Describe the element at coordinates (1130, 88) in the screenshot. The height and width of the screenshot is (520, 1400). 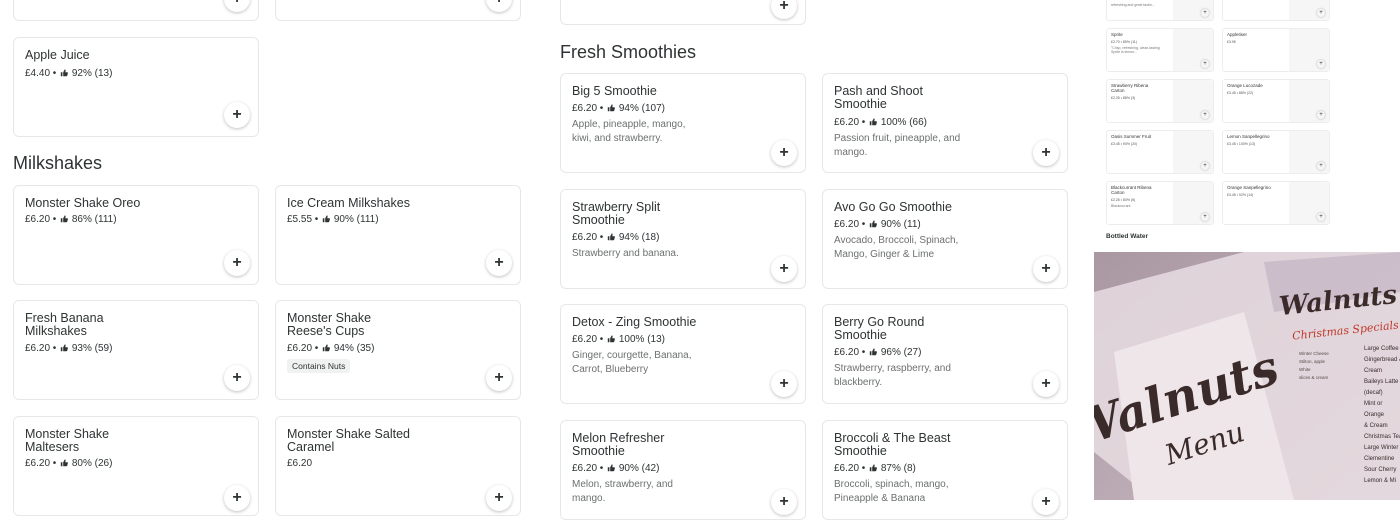
I see `mini-title: Strawberry Ribena Carton` at that location.